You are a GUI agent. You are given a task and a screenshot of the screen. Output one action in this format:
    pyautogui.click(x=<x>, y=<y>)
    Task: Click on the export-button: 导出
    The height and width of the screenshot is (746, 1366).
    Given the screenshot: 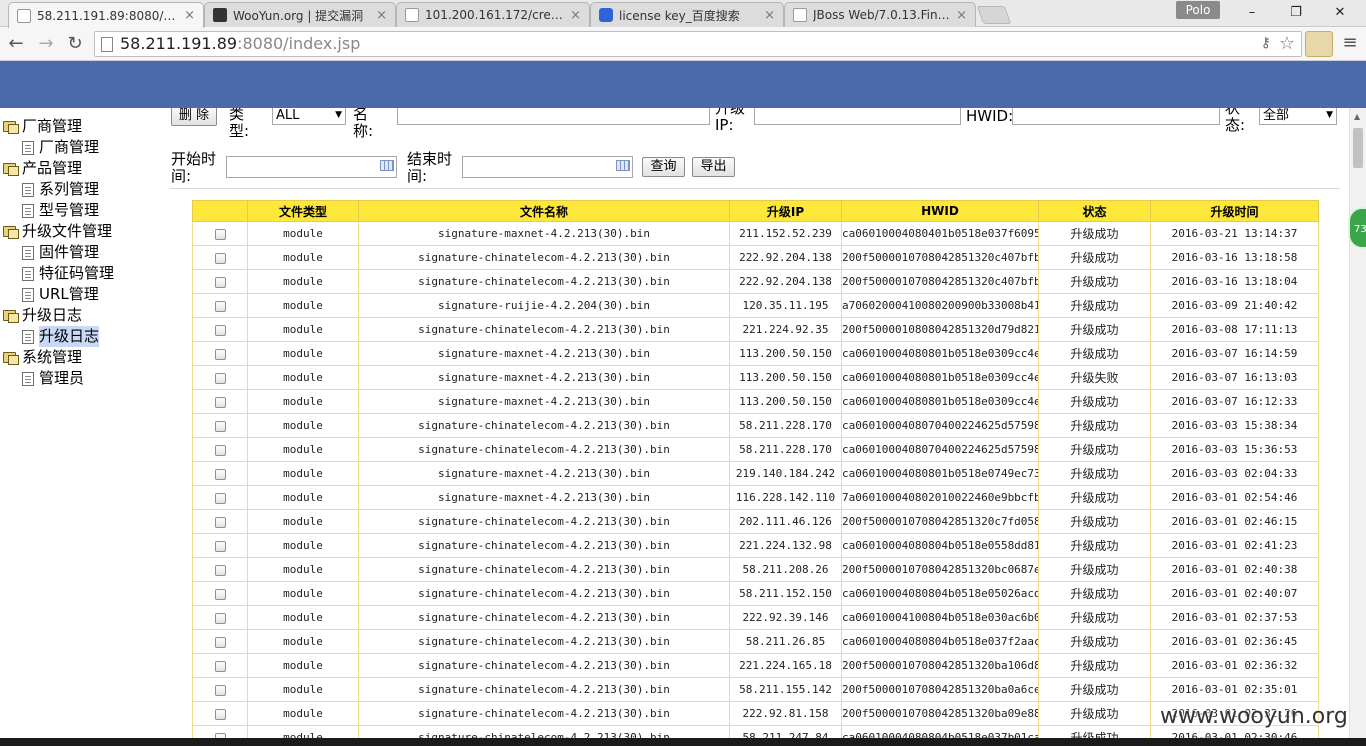 What is the action you would take?
    pyautogui.click(x=713, y=167)
    